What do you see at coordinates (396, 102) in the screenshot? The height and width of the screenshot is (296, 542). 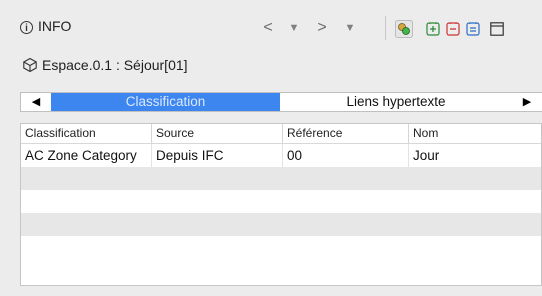 I see `tab-hyperlinks: Liens hypertexte` at bounding box center [396, 102].